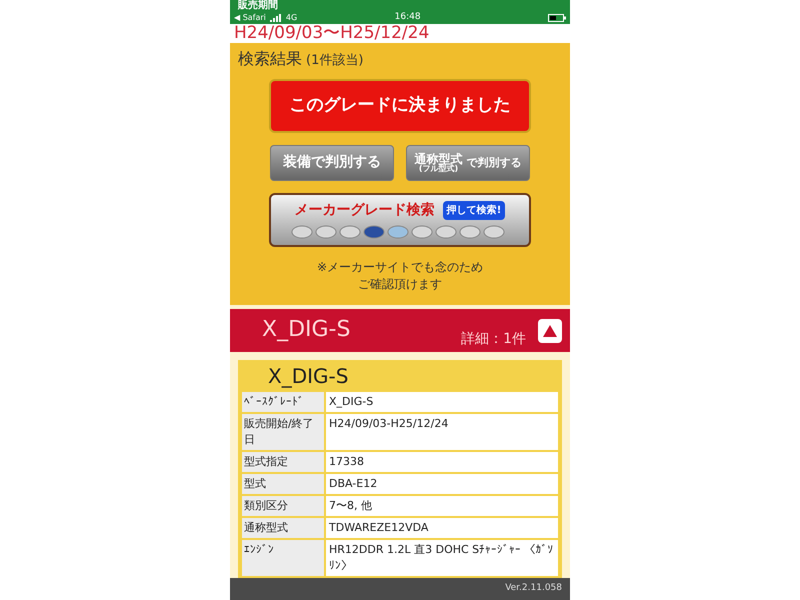 This screenshot has width=800, height=600. What do you see at coordinates (250, 18) in the screenshot?
I see `back-link: ◀ Safari` at bounding box center [250, 18].